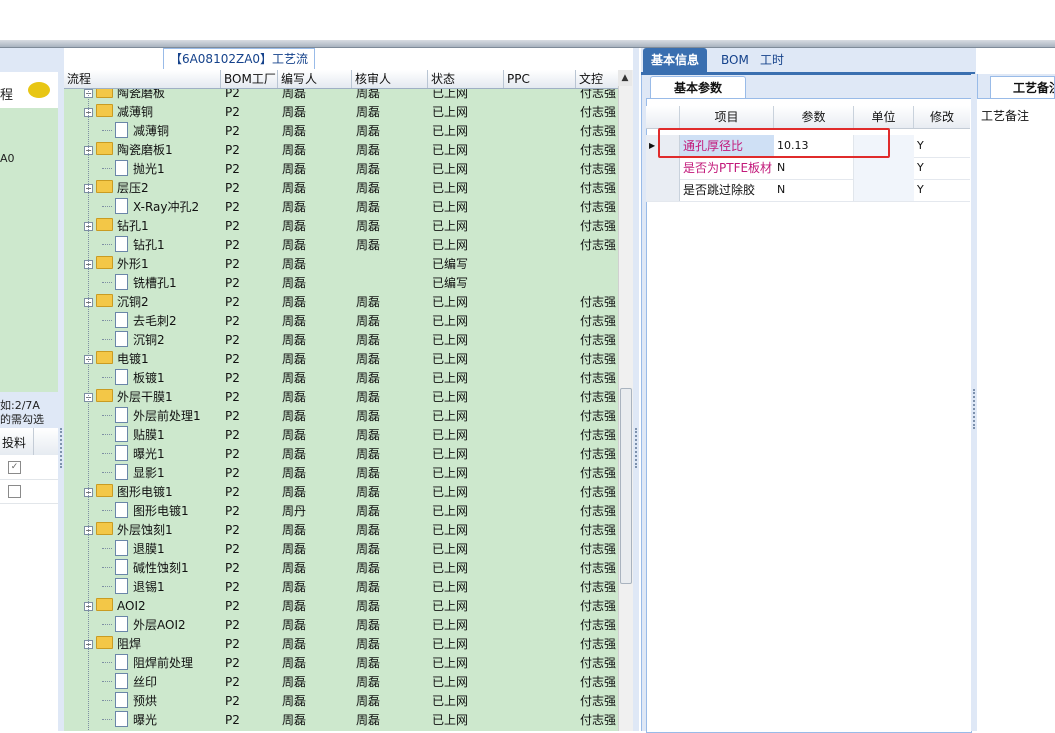 The height and width of the screenshot is (733, 1055). I want to click on tree-col-header: PPC, so click(540, 79).